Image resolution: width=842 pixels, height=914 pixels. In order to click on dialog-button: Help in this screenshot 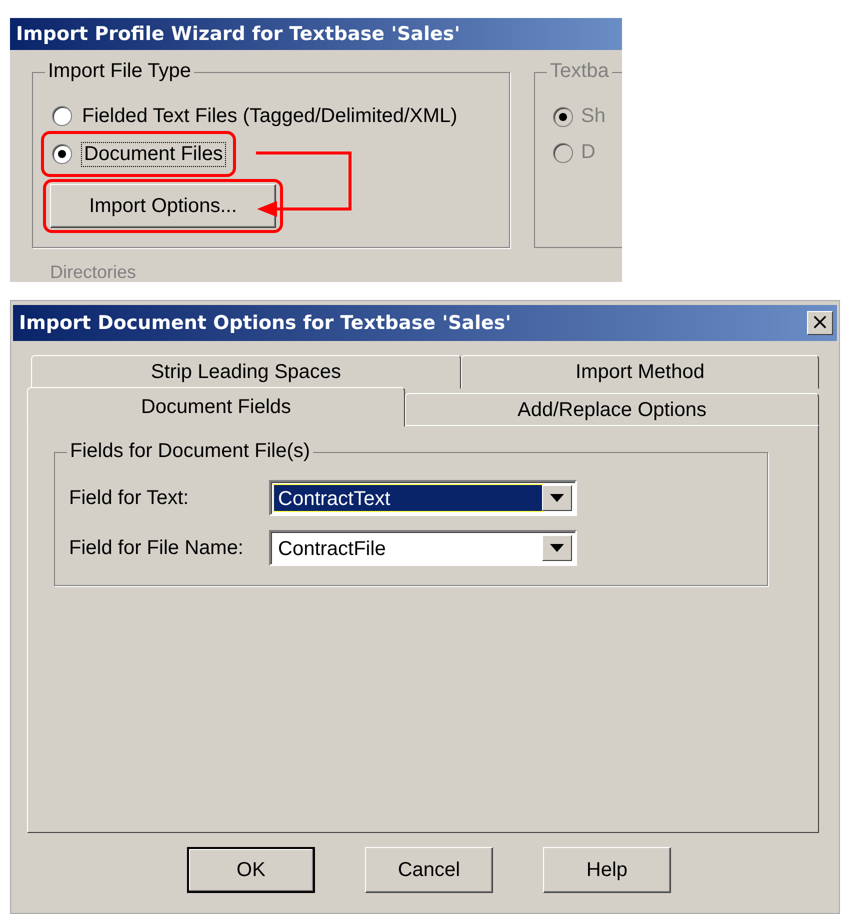, I will do `click(607, 870)`.